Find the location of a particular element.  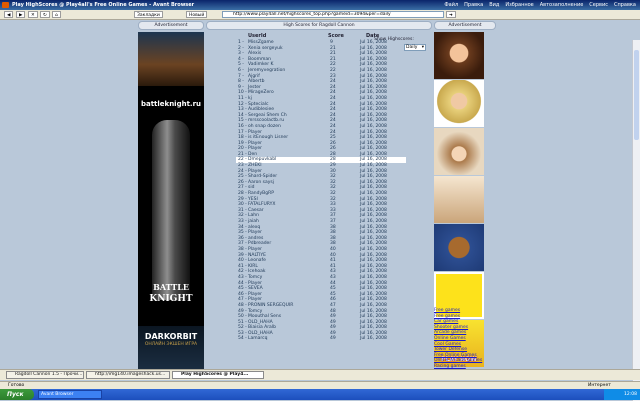

menu-item: Сервис is located at coordinates (598, 5).